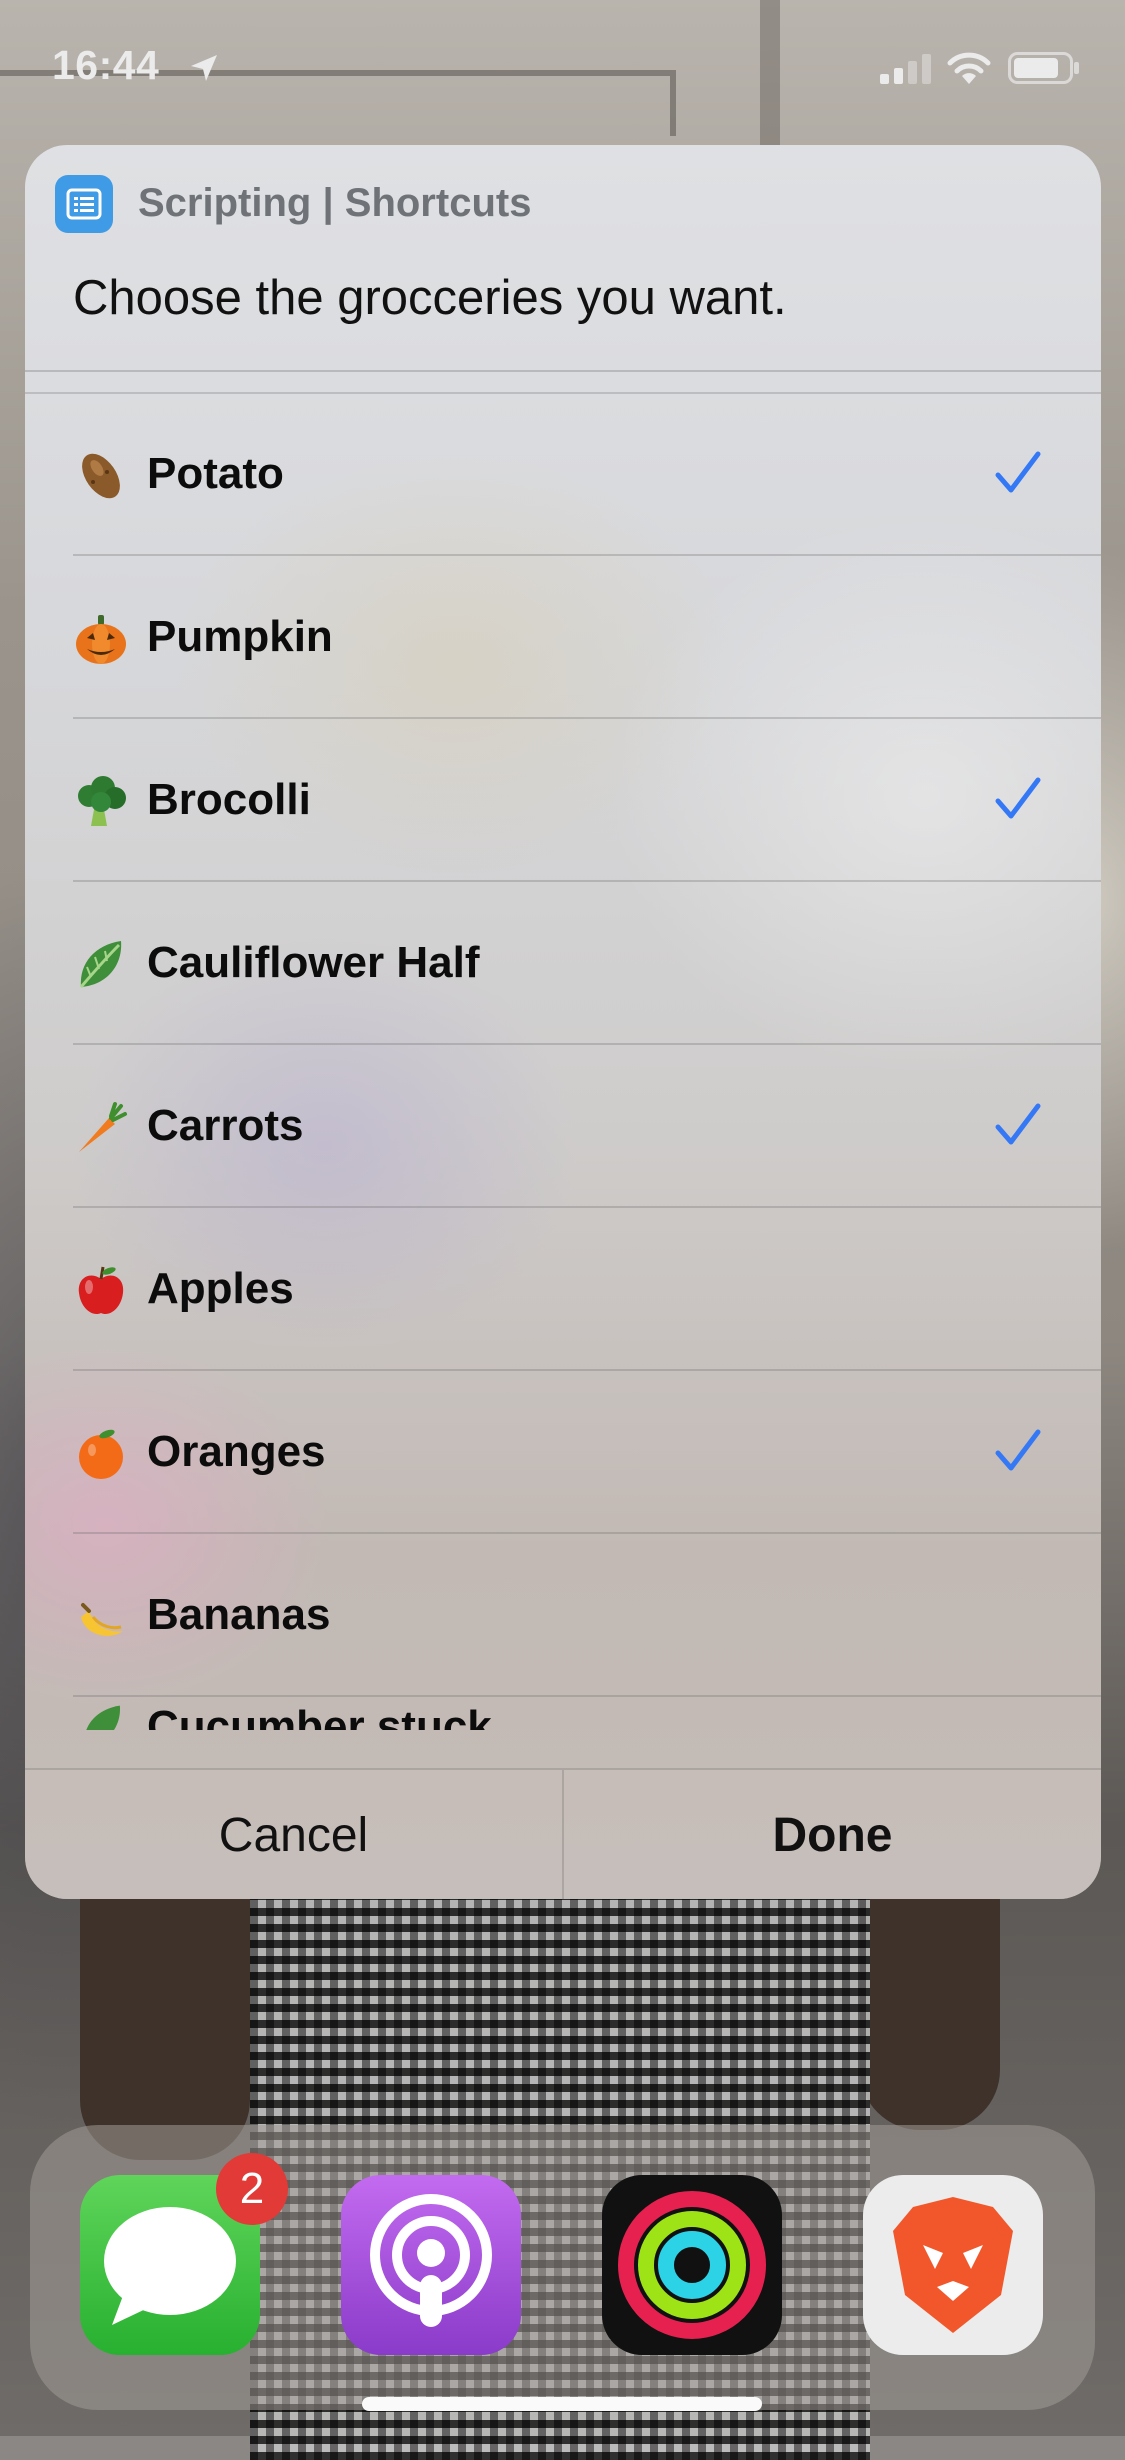  What do you see at coordinates (335, 203) in the screenshot?
I see `app-name: Scripting | Shortcuts` at bounding box center [335, 203].